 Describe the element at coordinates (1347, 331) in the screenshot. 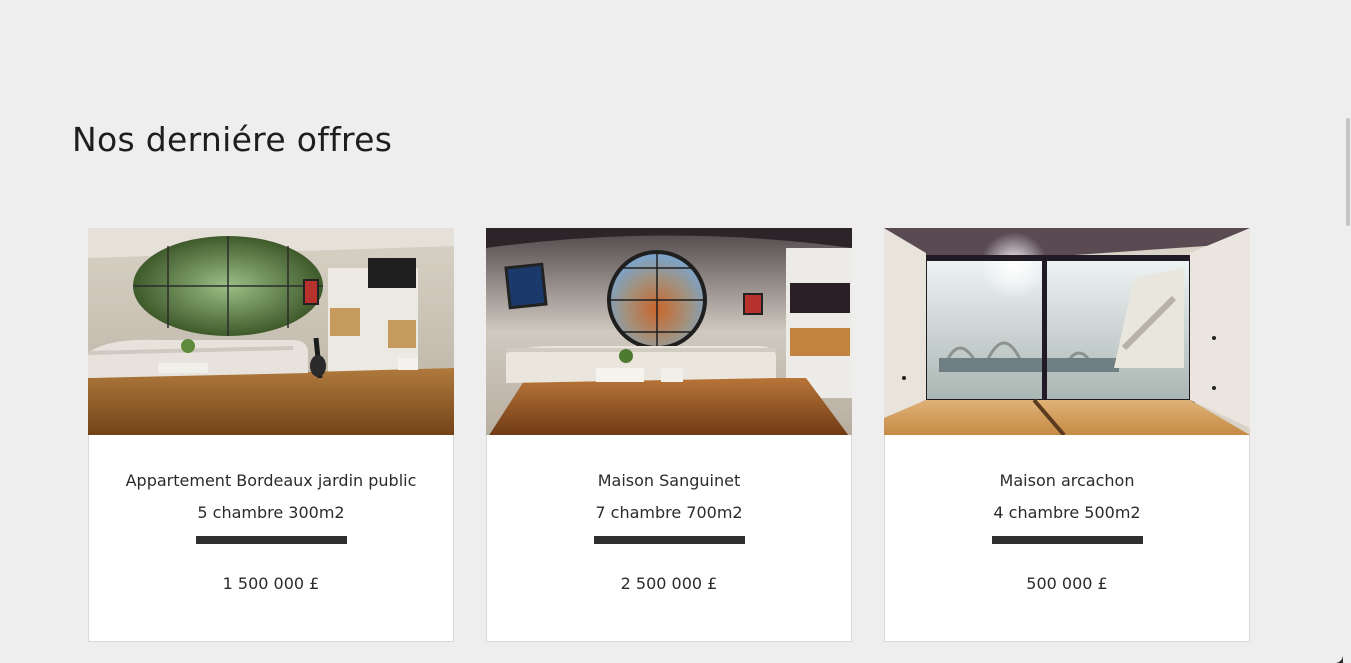

I see `scrollbar` at that location.